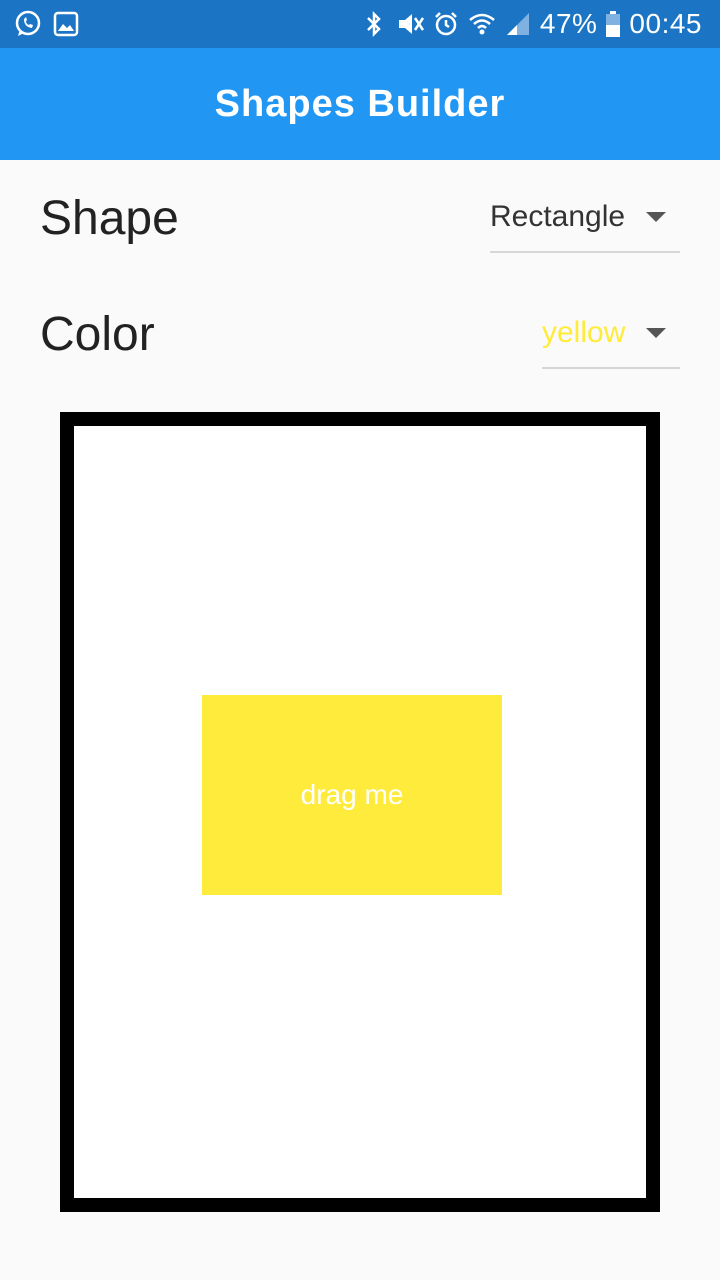 The width and height of the screenshot is (720, 1280). Describe the element at coordinates (66, 24) in the screenshot. I see `gallery-icon` at that location.